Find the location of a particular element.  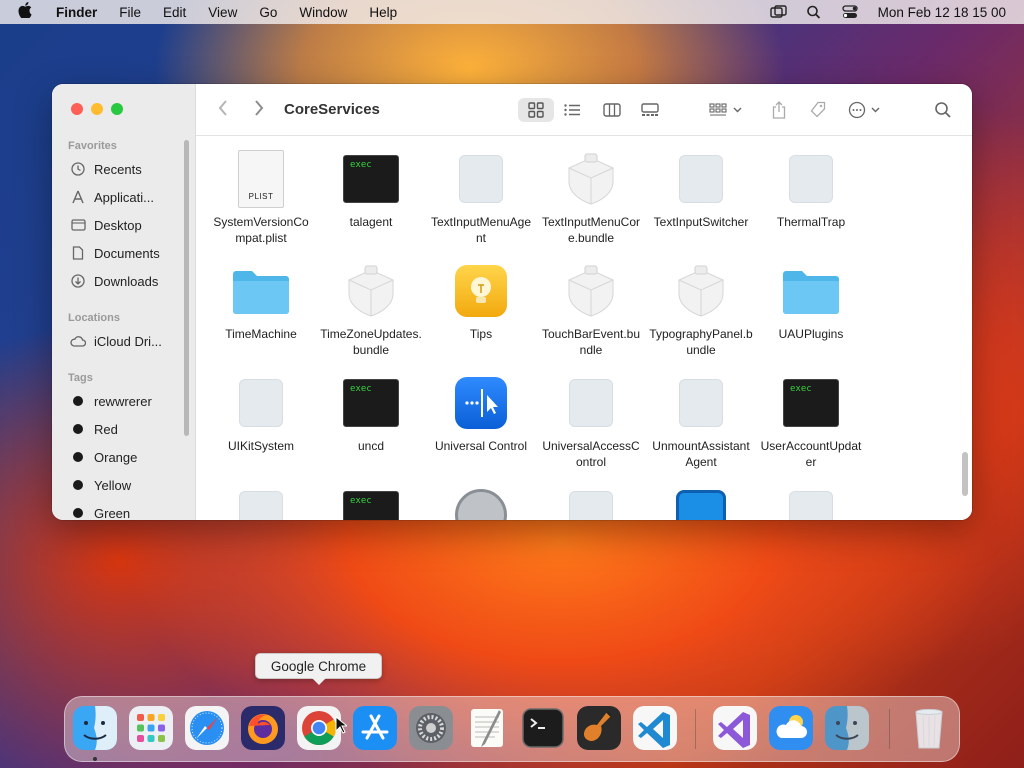

dock-trash is located at coordinates (929, 728).